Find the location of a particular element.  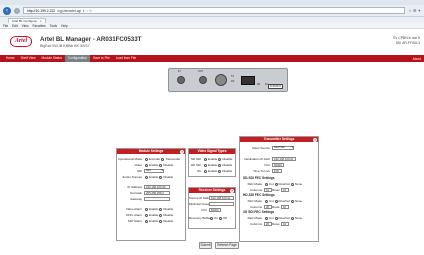

multicast-input is located at coordinates (221, 204).